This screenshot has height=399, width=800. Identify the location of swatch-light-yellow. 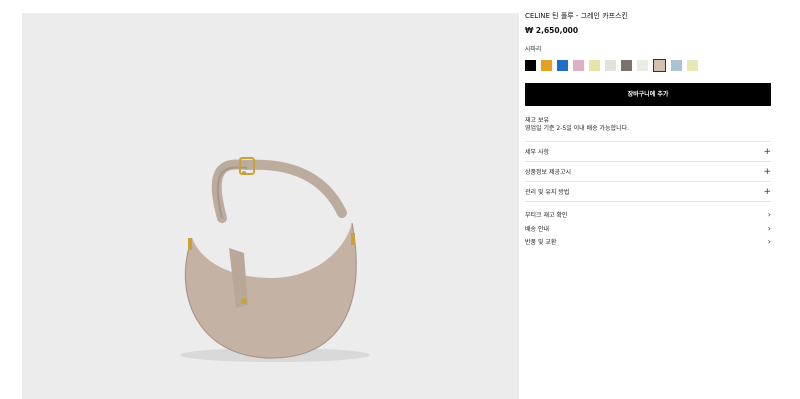
(594, 65).